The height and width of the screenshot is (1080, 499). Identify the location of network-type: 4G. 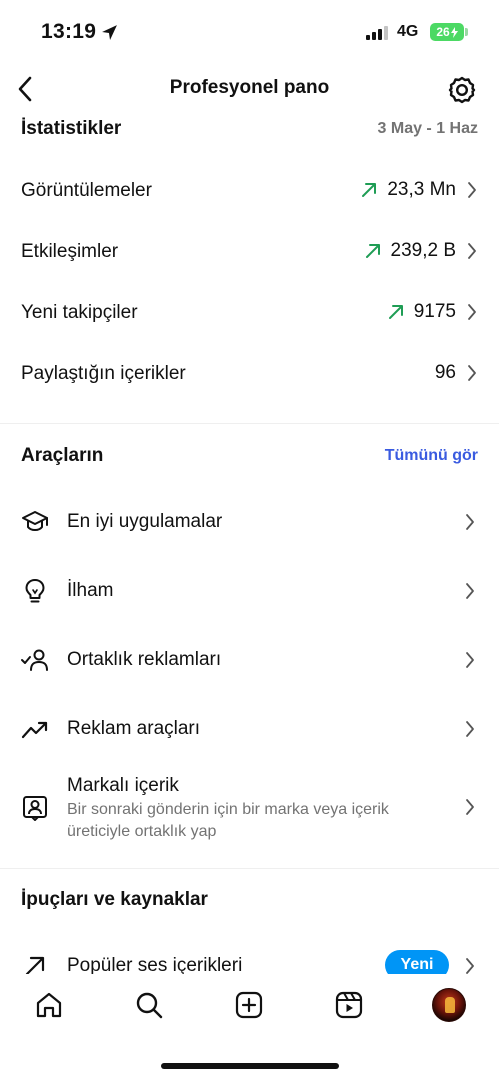
(408, 31).